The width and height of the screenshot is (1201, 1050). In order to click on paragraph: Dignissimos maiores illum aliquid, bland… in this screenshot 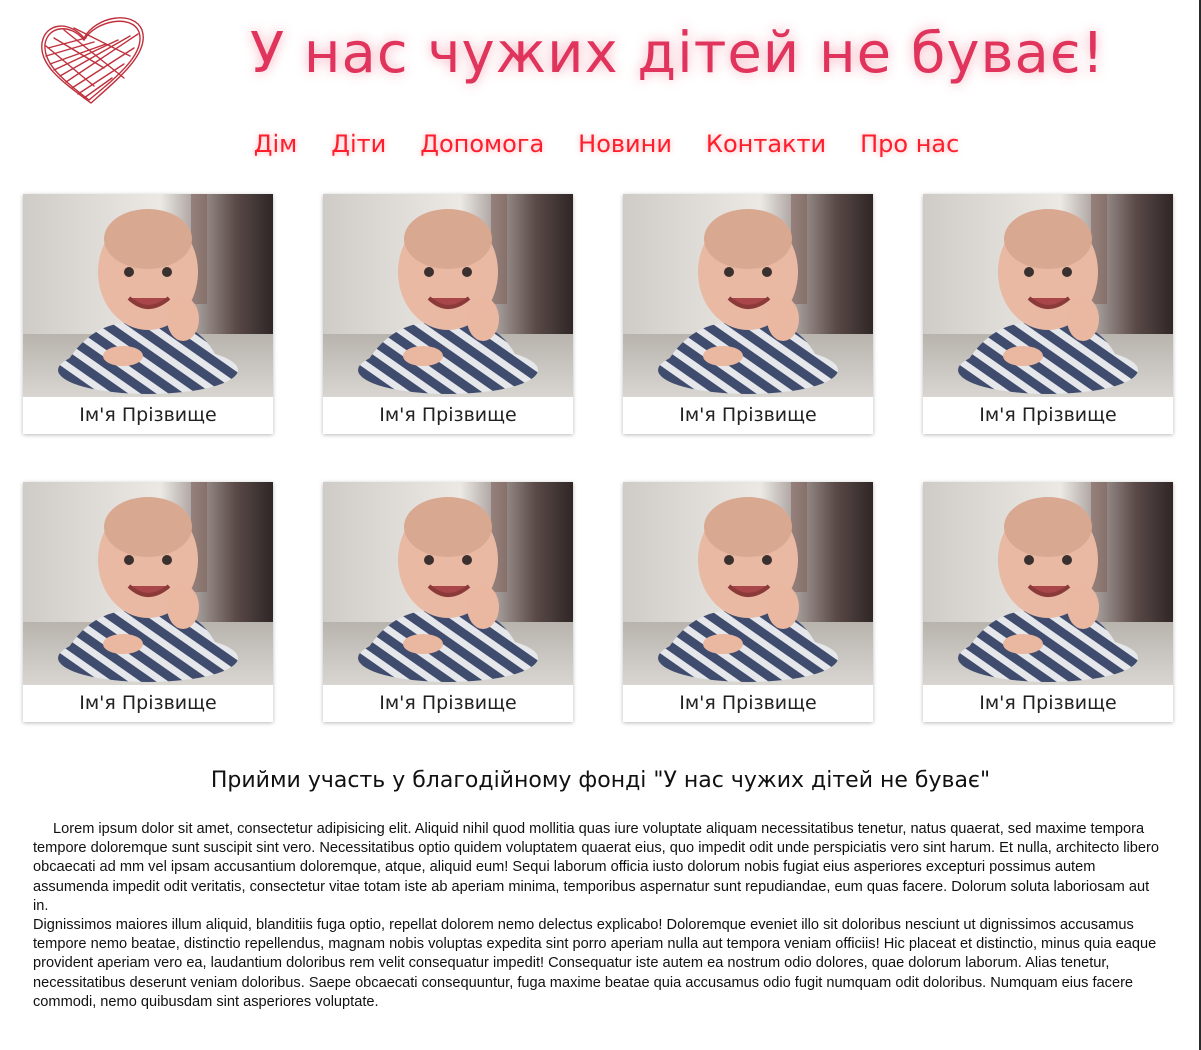, I will do `click(595, 963)`.